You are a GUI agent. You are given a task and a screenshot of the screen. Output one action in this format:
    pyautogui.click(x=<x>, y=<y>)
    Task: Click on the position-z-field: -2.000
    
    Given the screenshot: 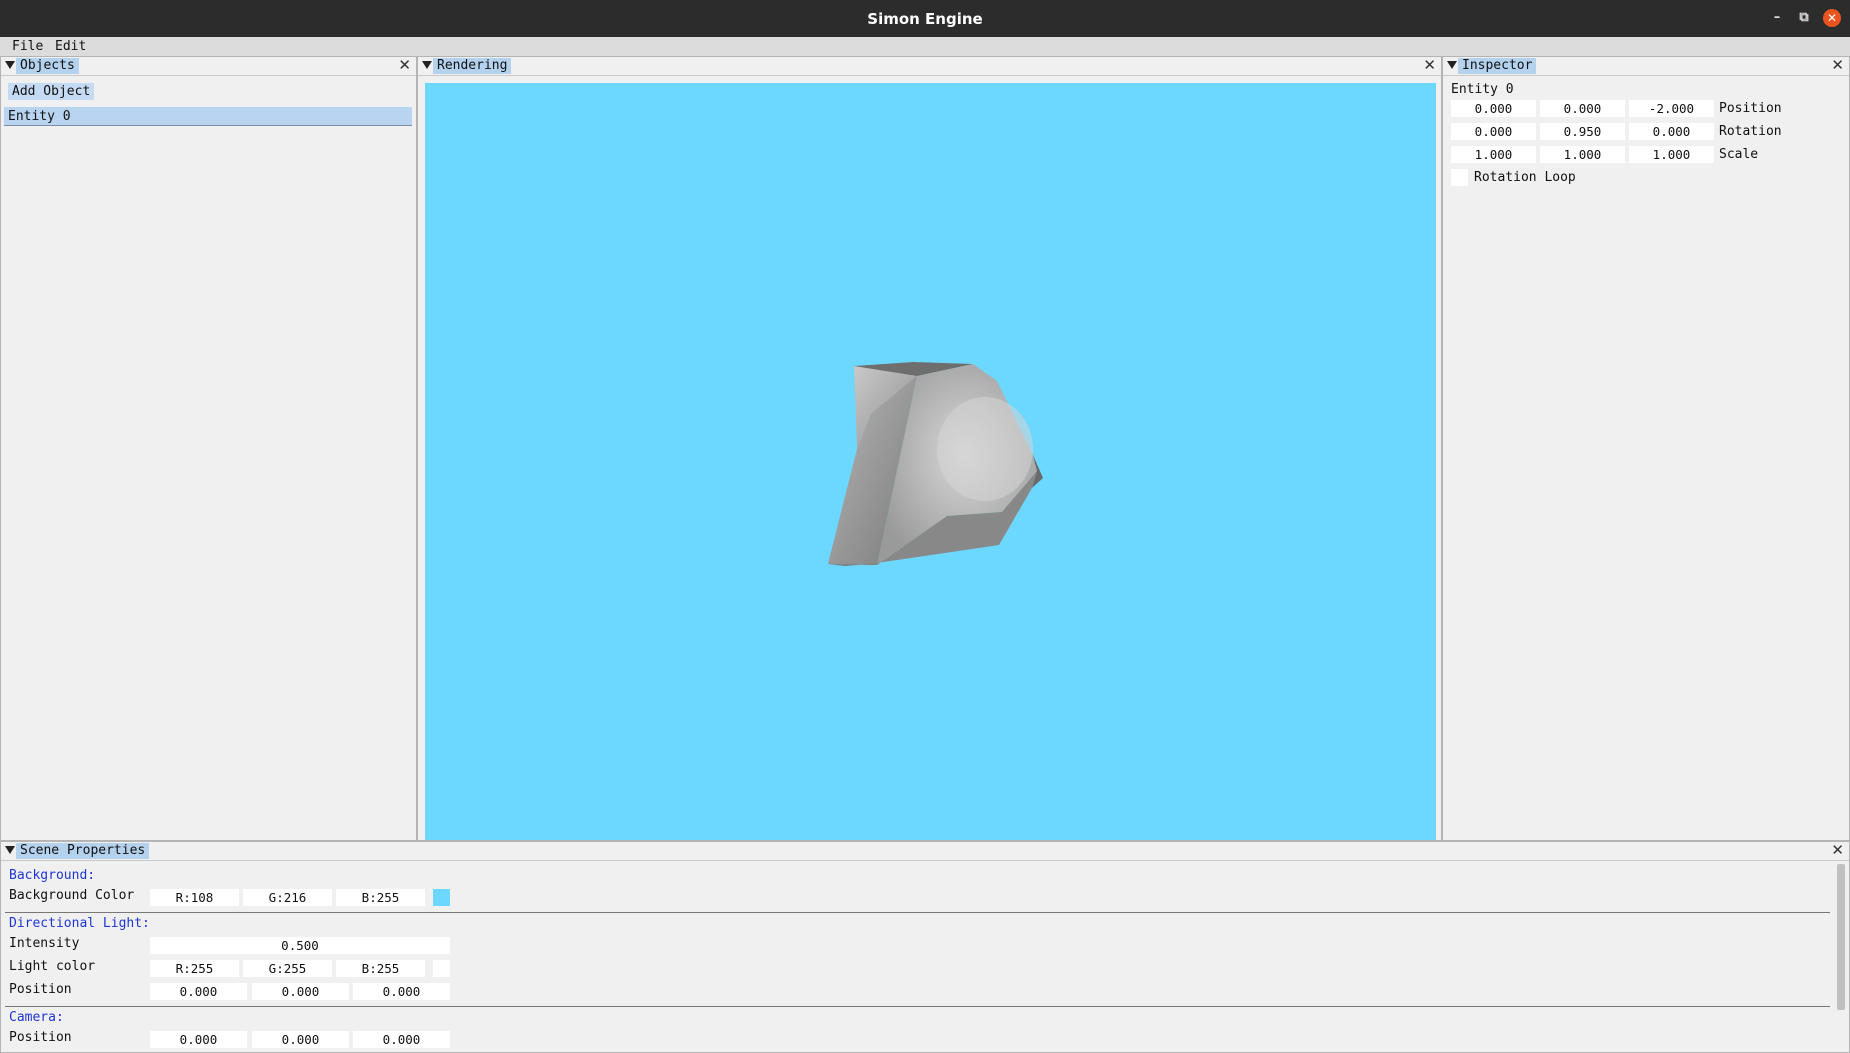 What is the action you would take?
    pyautogui.click(x=1671, y=108)
    